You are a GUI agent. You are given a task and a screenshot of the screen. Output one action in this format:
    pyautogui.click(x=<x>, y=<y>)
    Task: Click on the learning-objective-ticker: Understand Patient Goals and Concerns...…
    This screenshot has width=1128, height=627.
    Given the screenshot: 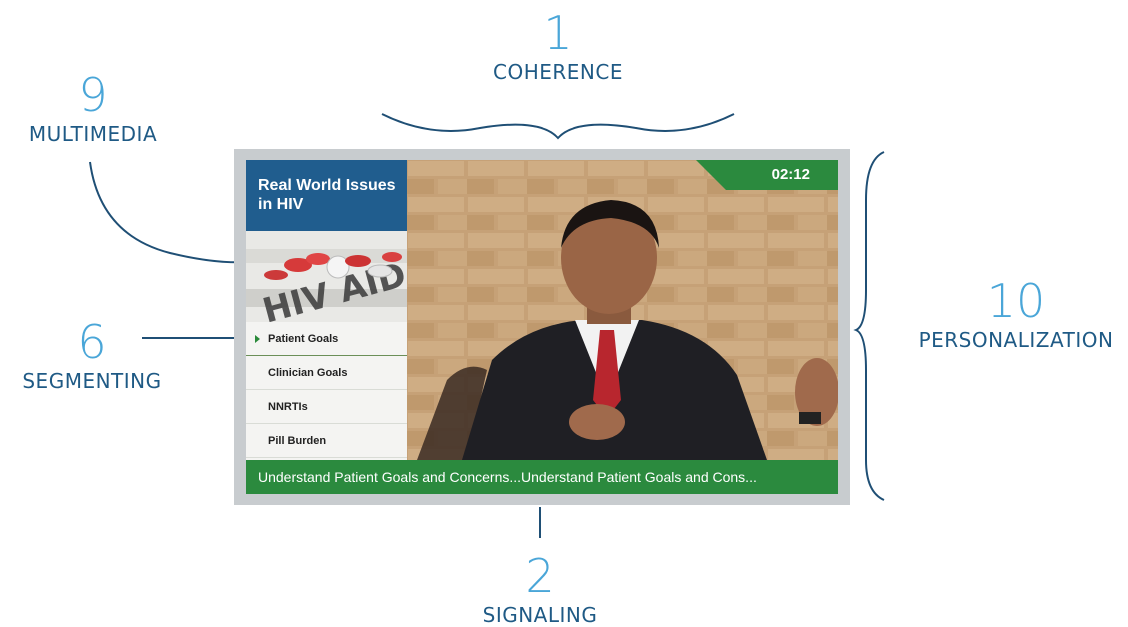 What is the action you would take?
    pyautogui.click(x=542, y=477)
    